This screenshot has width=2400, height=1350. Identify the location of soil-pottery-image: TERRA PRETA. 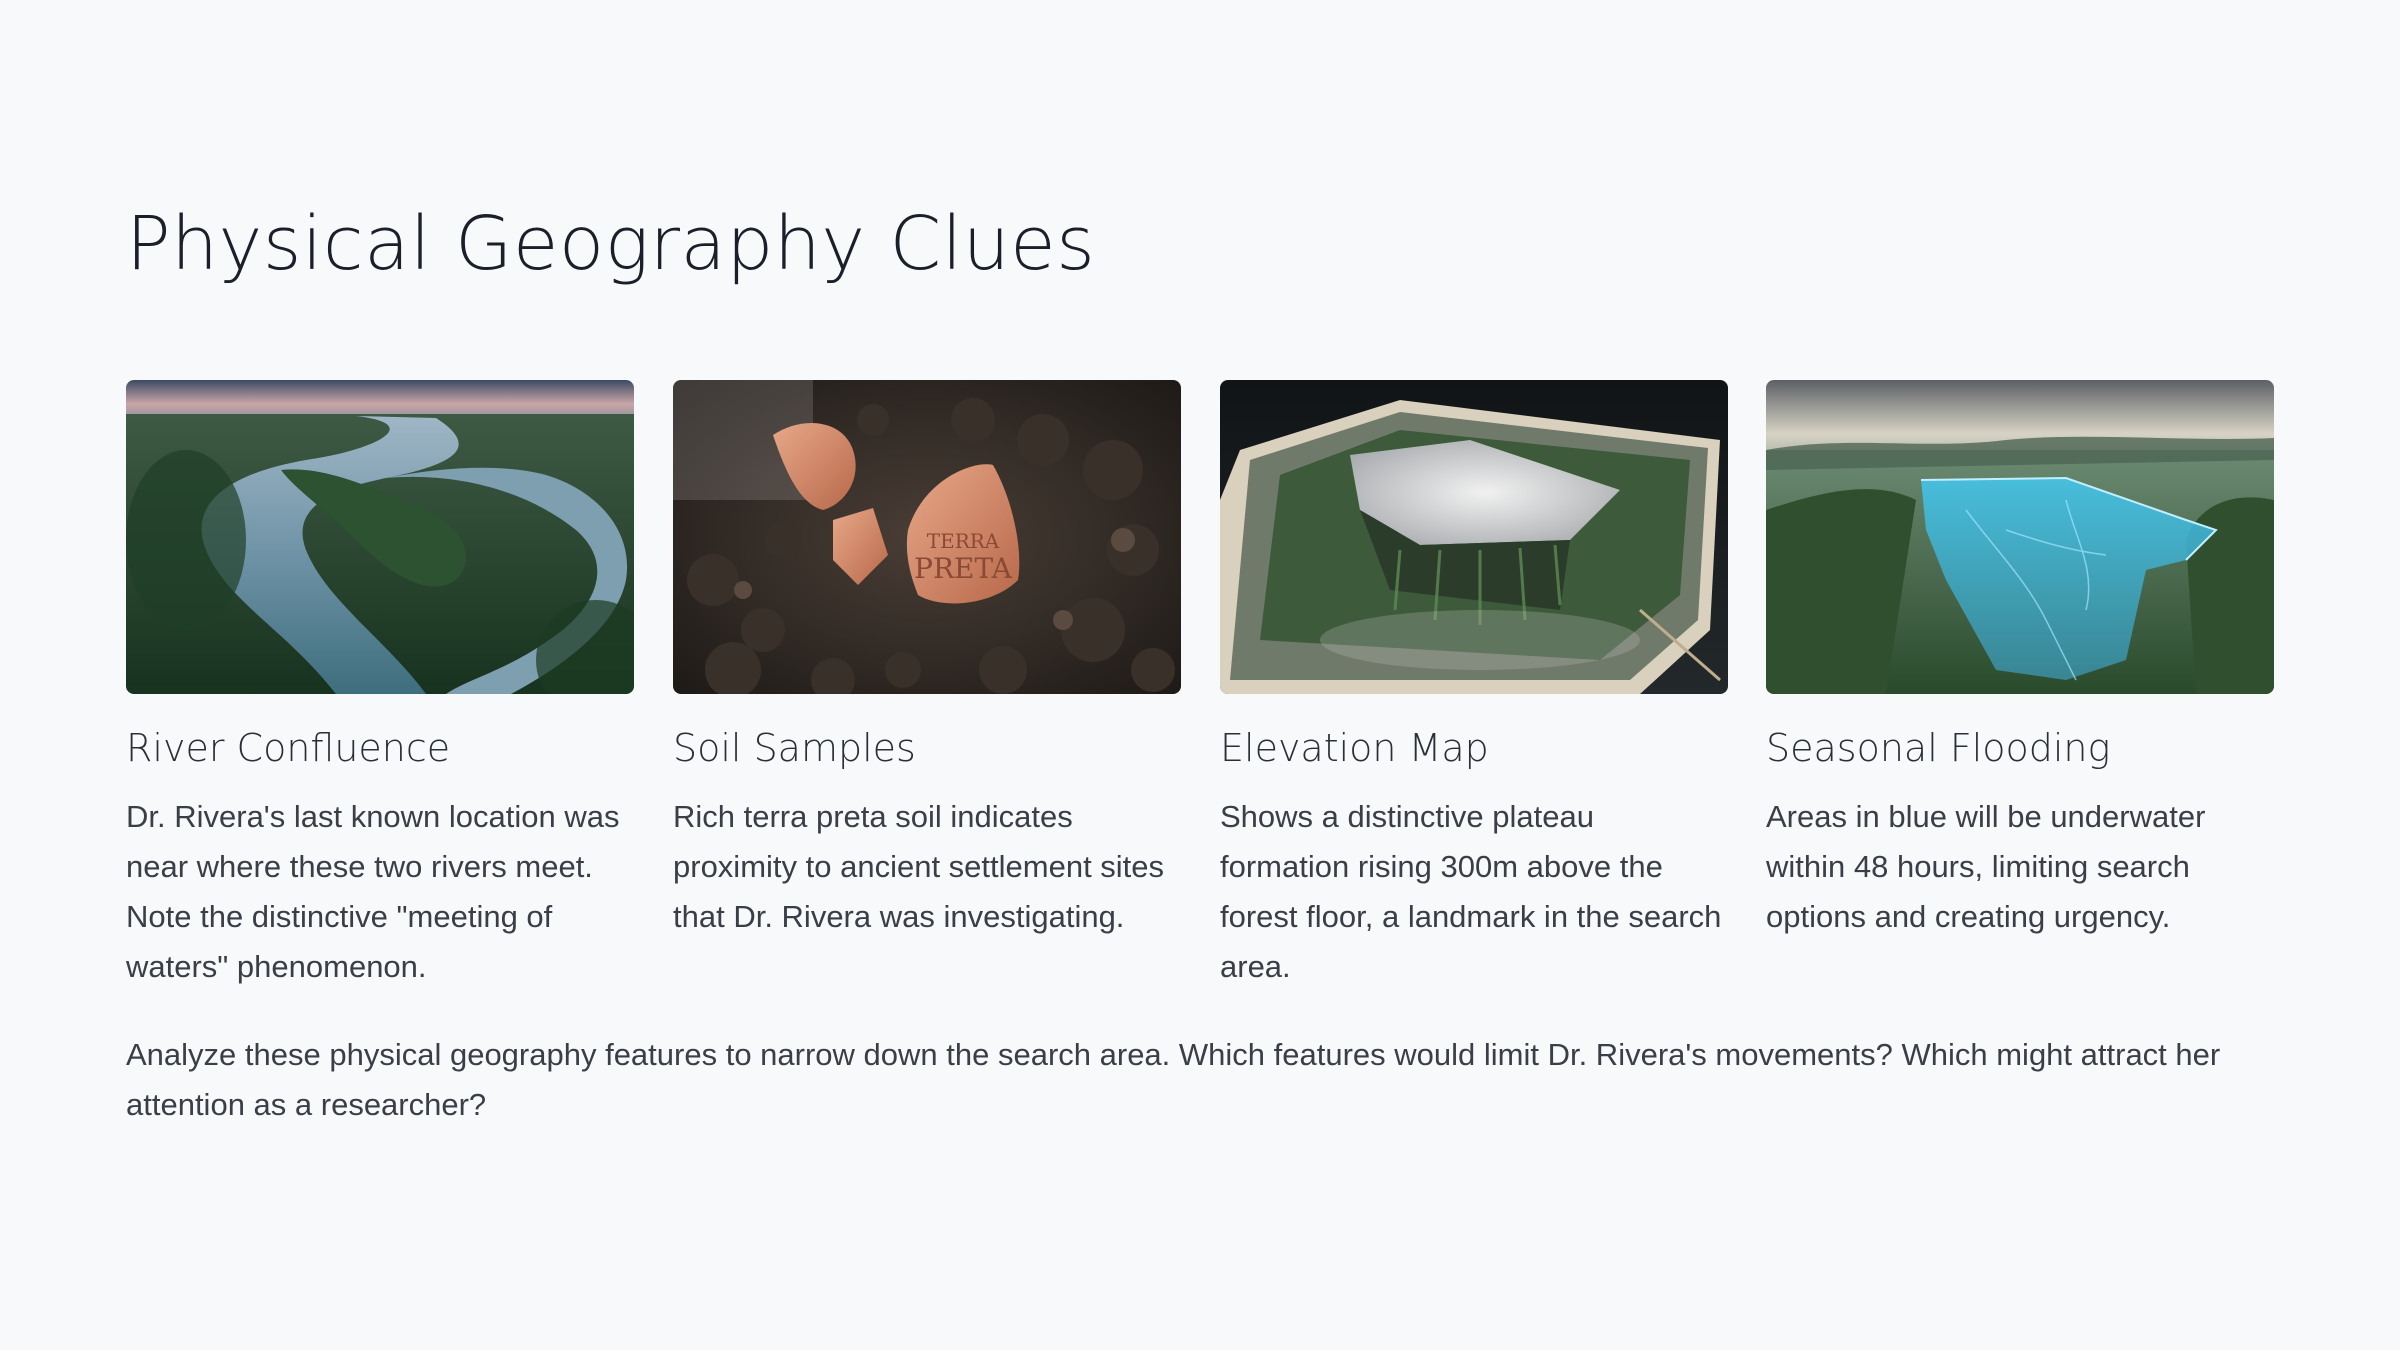
(927, 537).